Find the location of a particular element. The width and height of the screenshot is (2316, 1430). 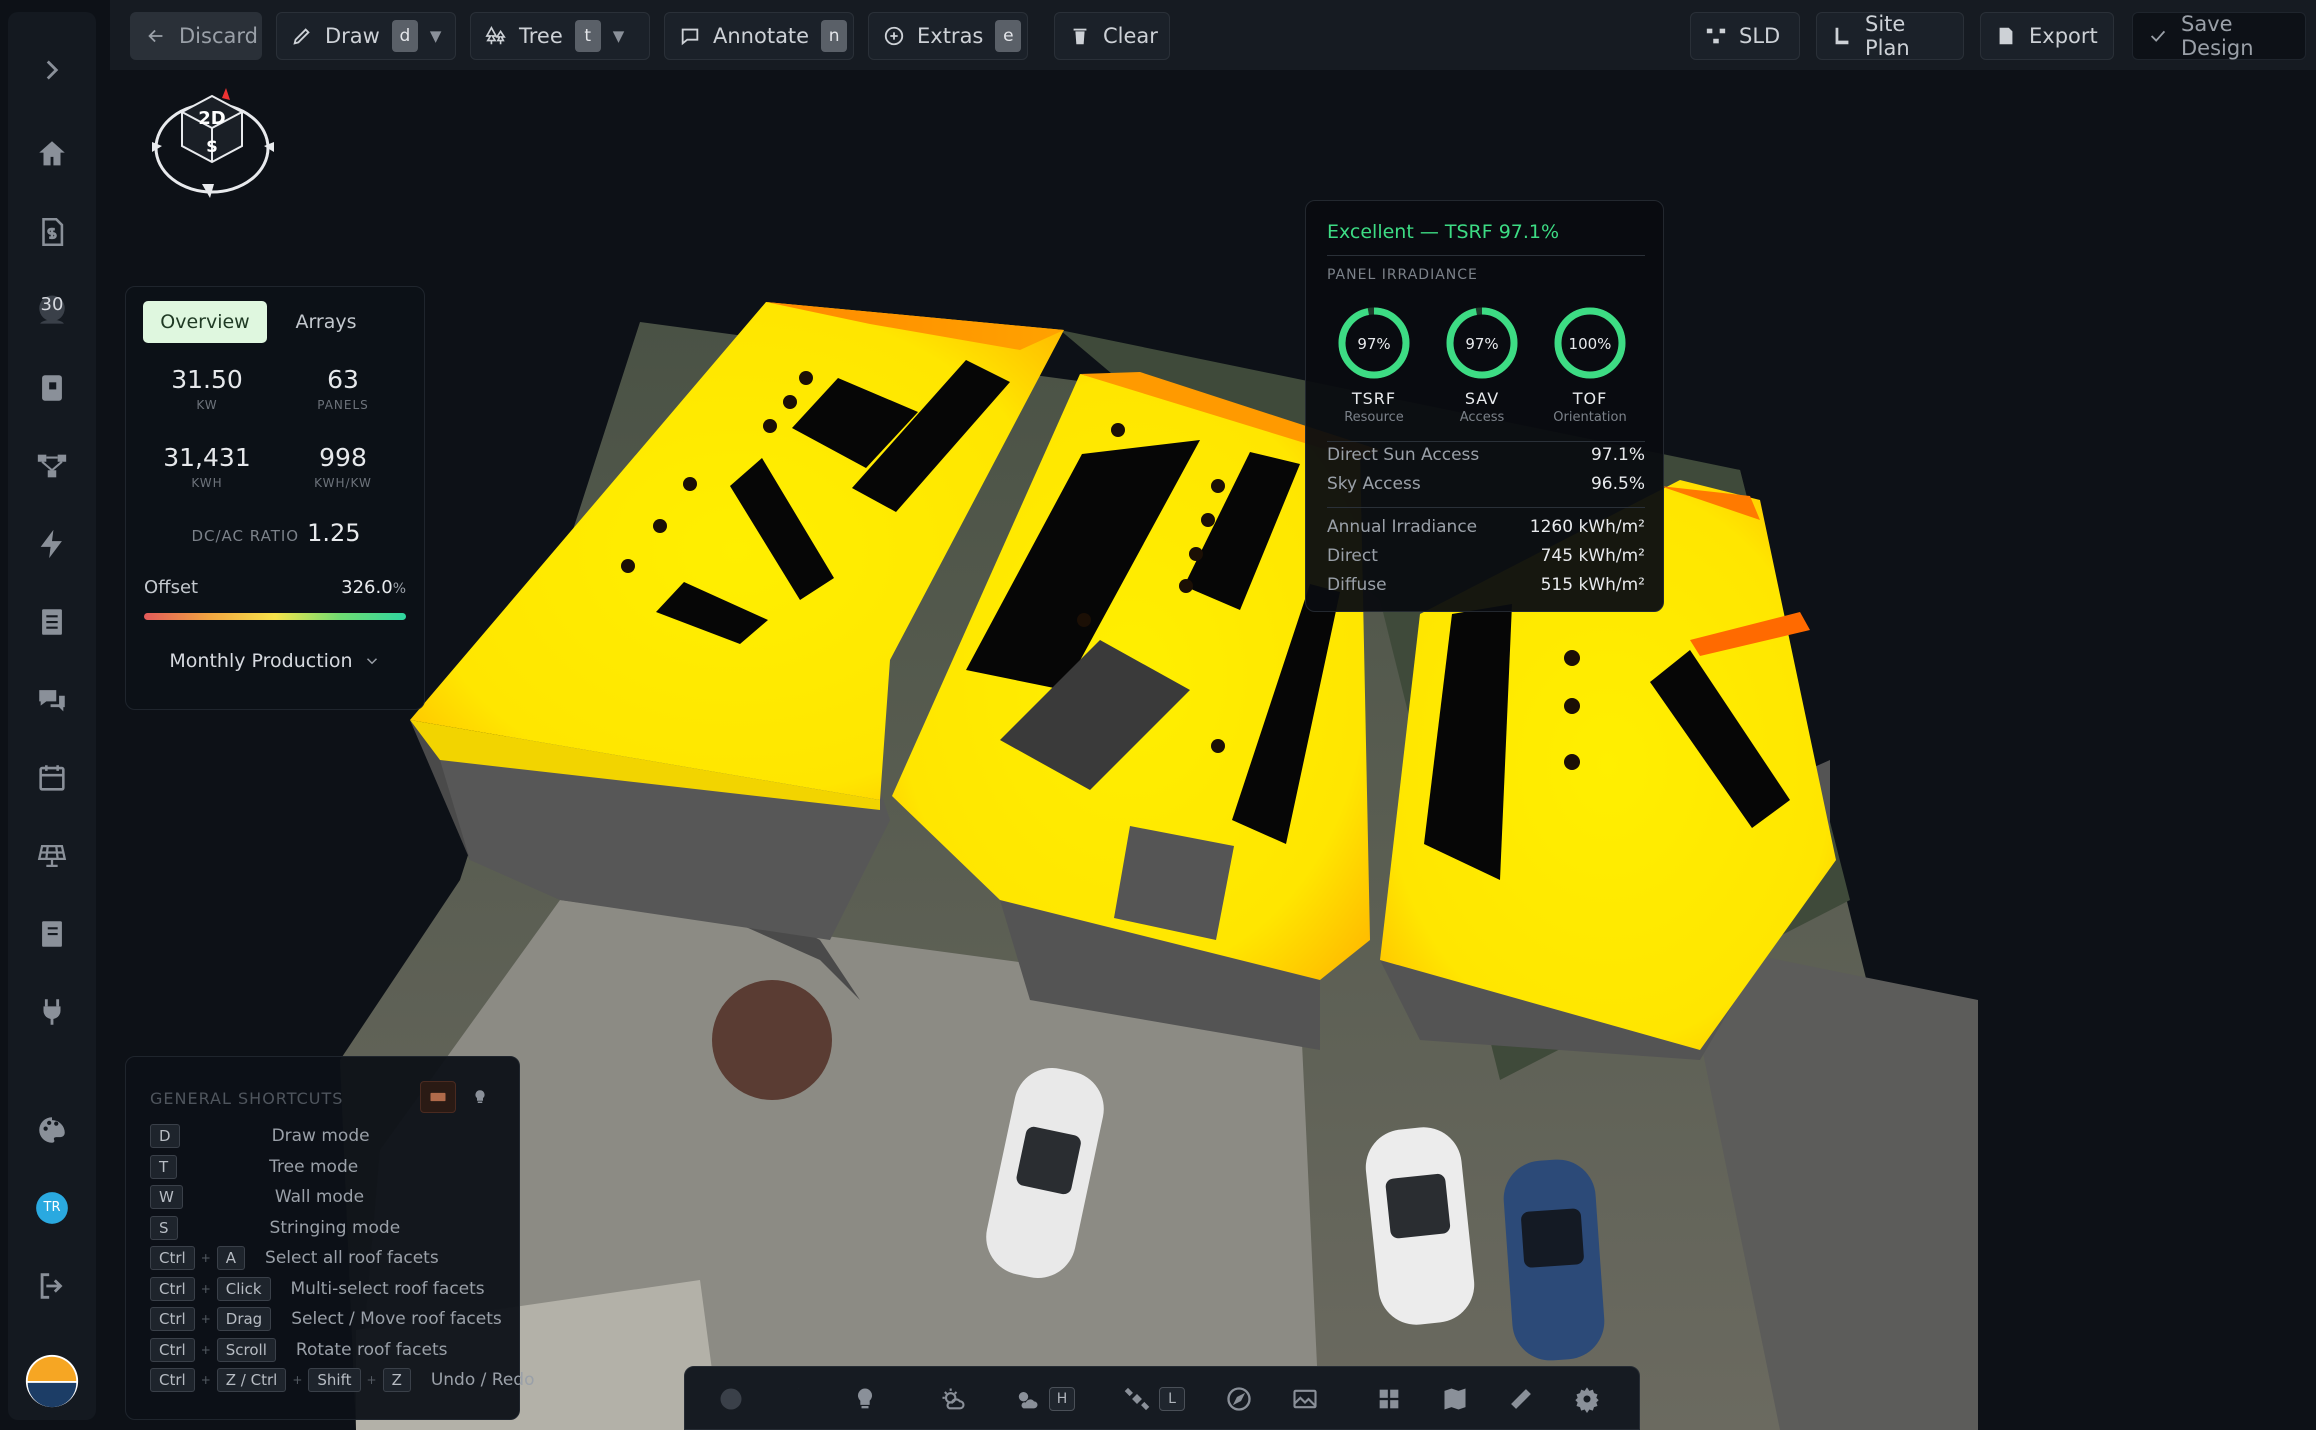

discard-button: Discard is located at coordinates (196, 36).